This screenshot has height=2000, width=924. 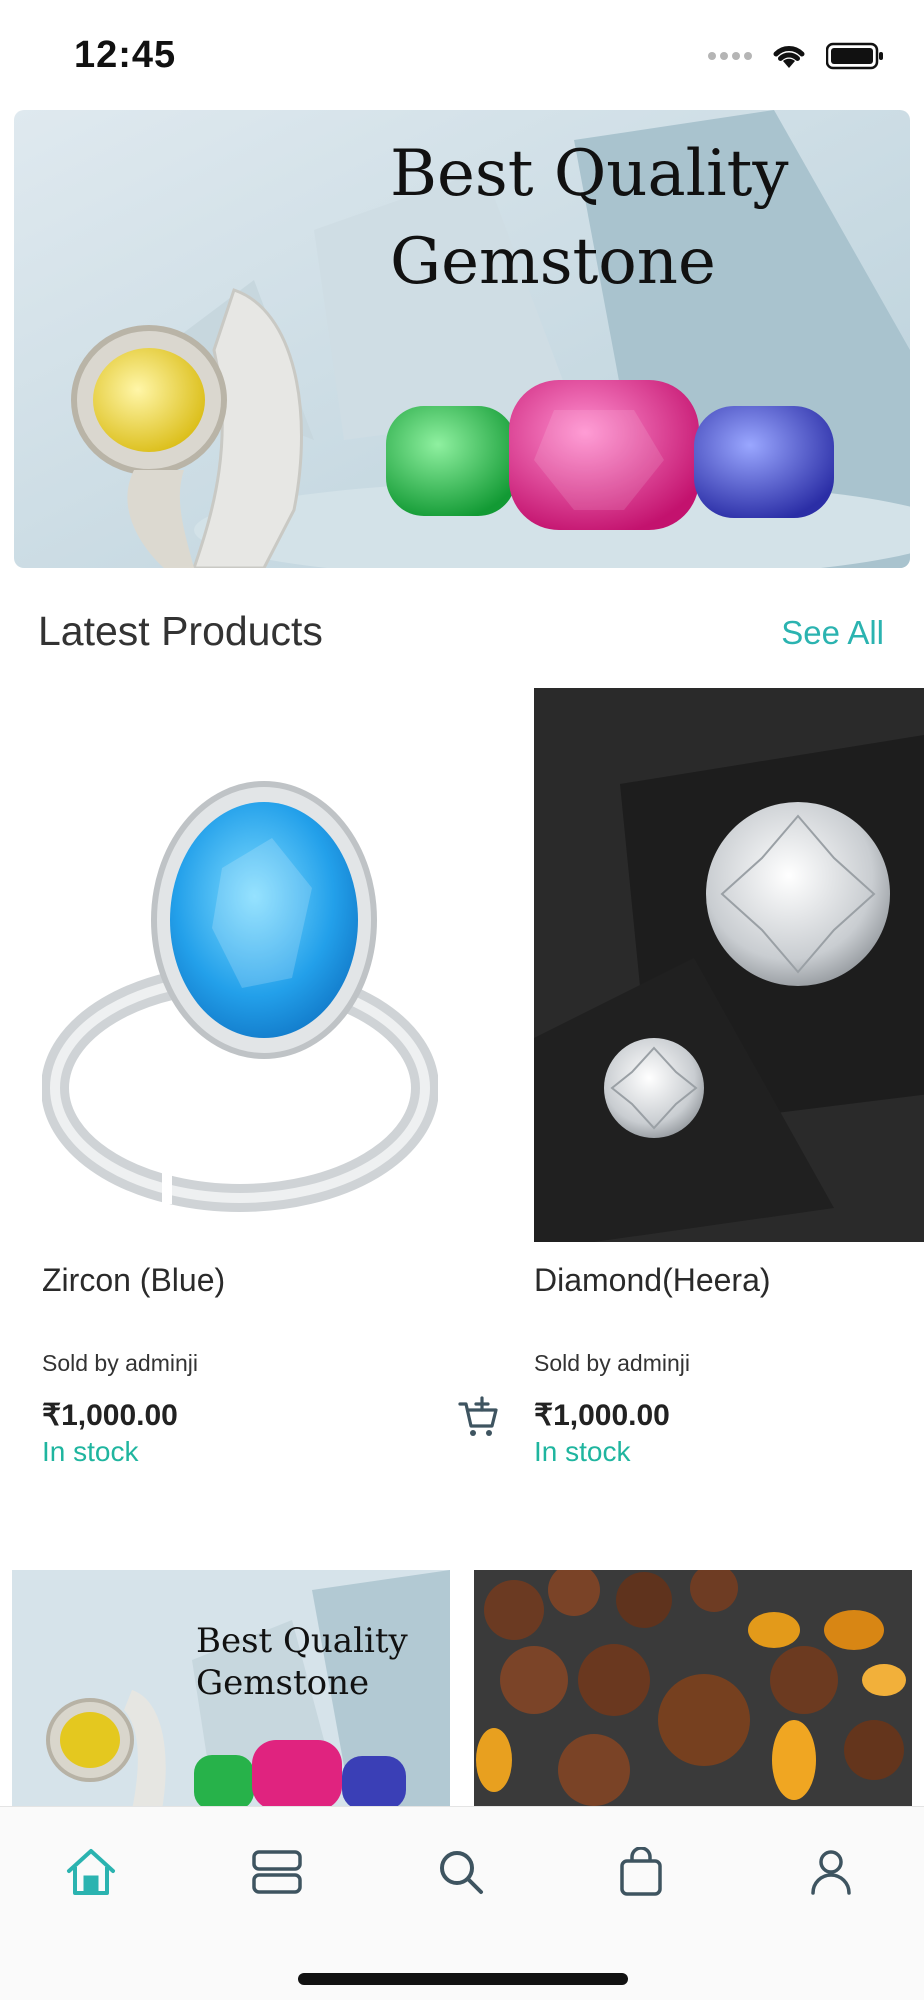 I want to click on category-tile: Best Quality Gemstone, so click(x=231, y=1690).